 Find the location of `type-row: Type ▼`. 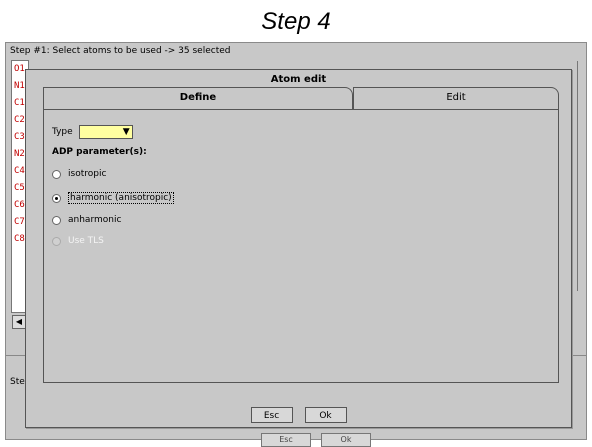

type-row: Type ▼ is located at coordinates (92, 132).